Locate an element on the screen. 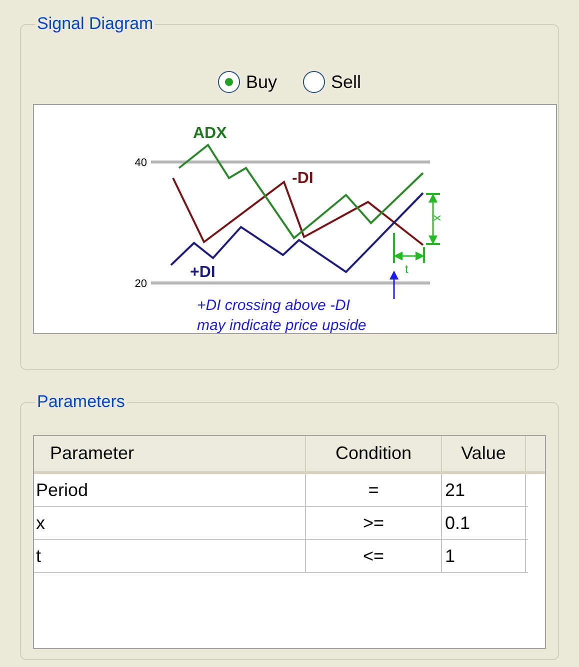  column-header: Condition is located at coordinates (374, 453).